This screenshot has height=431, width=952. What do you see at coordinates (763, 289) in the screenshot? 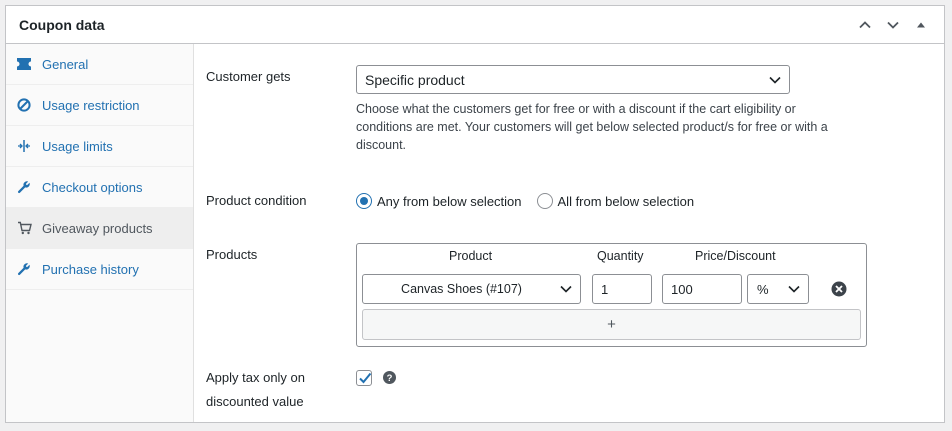
I see `unit-value: %` at bounding box center [763, 289].